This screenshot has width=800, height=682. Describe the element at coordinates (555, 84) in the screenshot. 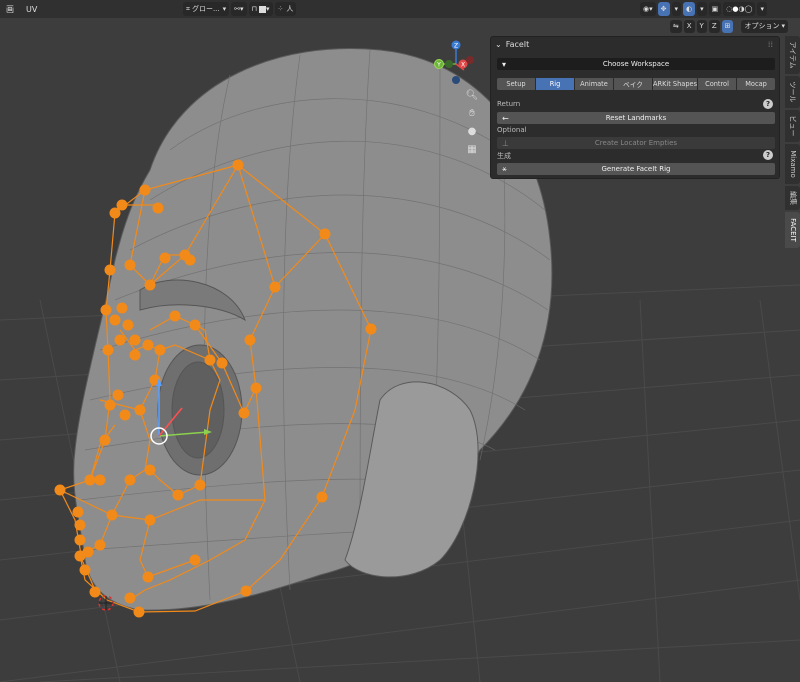

I see `tab-rig: Rig` at that location.